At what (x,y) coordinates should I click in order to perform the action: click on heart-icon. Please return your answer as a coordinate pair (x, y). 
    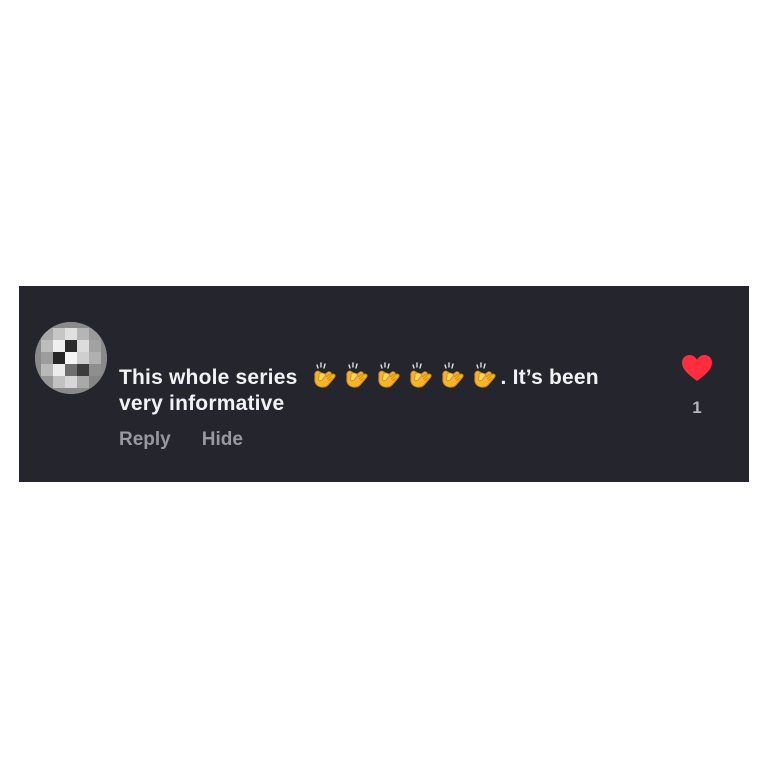
    Looking at the image, I should click on (697, 368).